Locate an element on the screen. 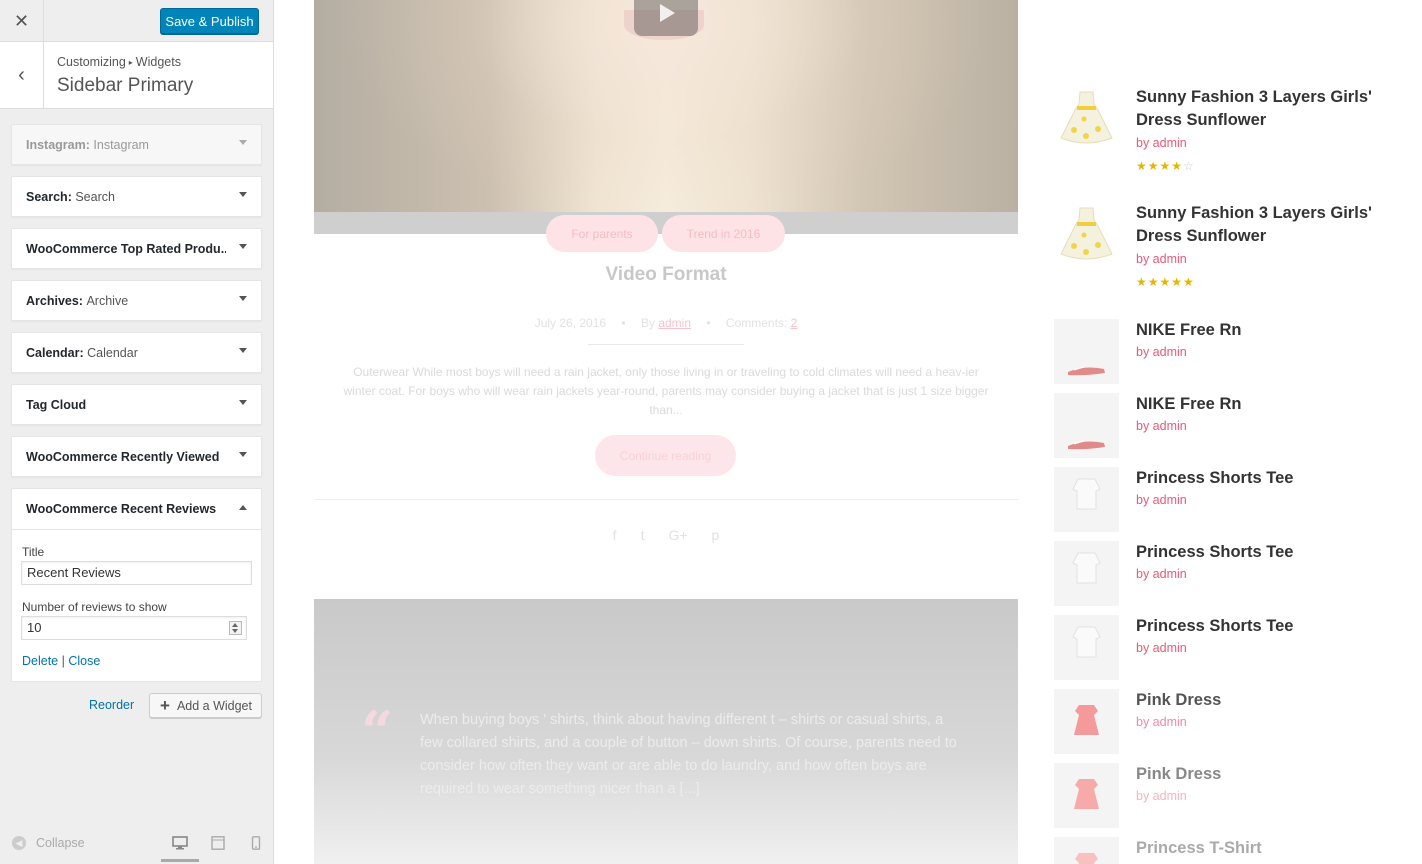  number-input-value: 10 is located at coordinates (34, 627).